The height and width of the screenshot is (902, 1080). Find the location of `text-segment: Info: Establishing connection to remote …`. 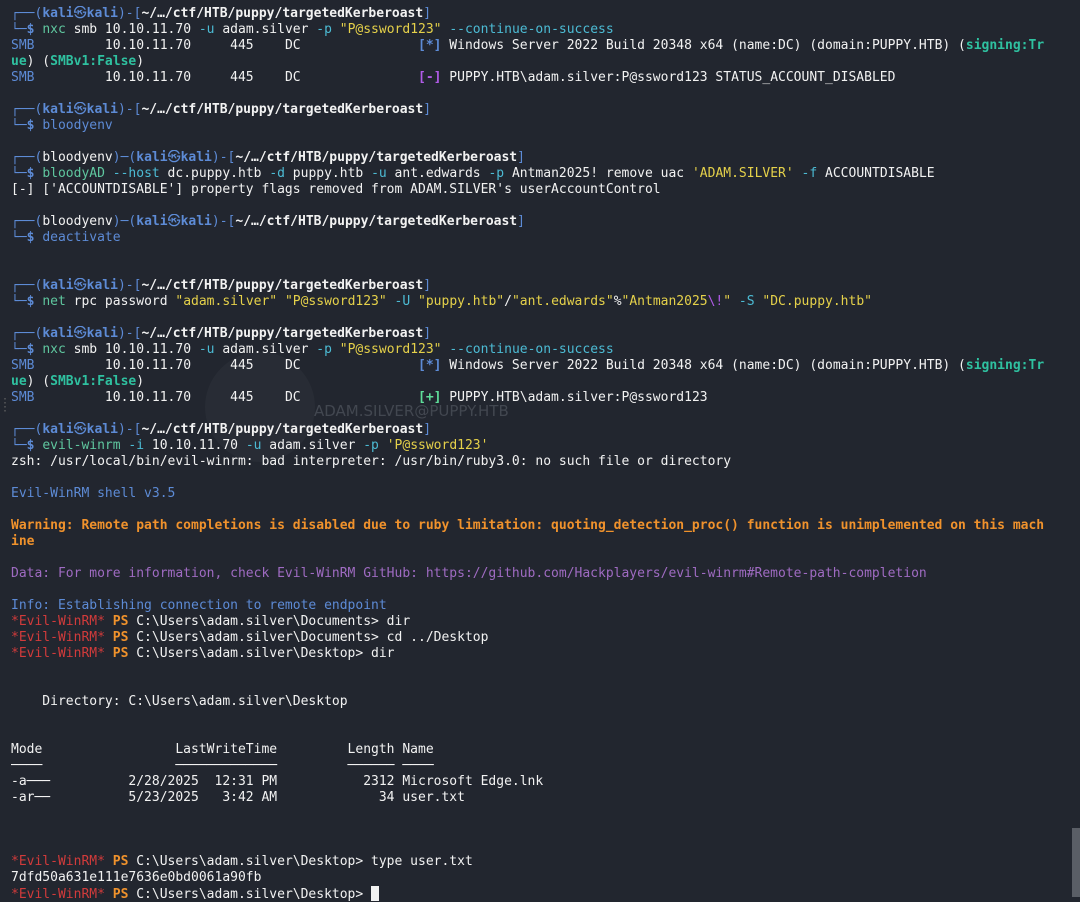

text-segment: Info: Establishing connection to remote … is located at coordinates (199, 605).